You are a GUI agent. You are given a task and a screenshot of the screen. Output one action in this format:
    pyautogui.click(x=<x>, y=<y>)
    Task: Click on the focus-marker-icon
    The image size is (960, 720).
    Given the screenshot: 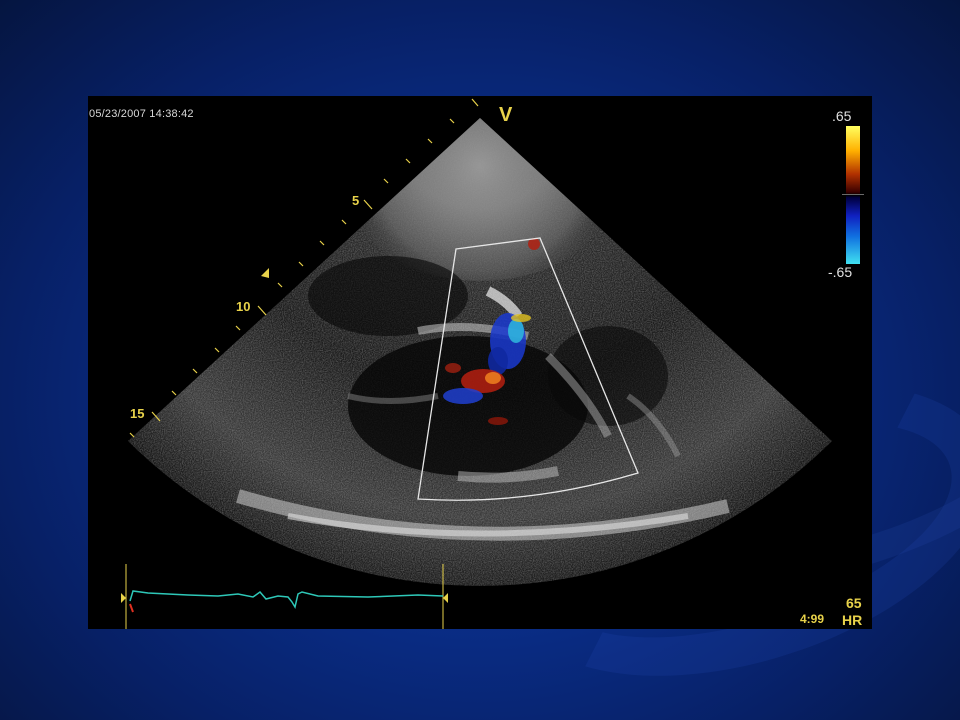 What is the action you would take?
    pyautogui.click(x=265, y=273)
    